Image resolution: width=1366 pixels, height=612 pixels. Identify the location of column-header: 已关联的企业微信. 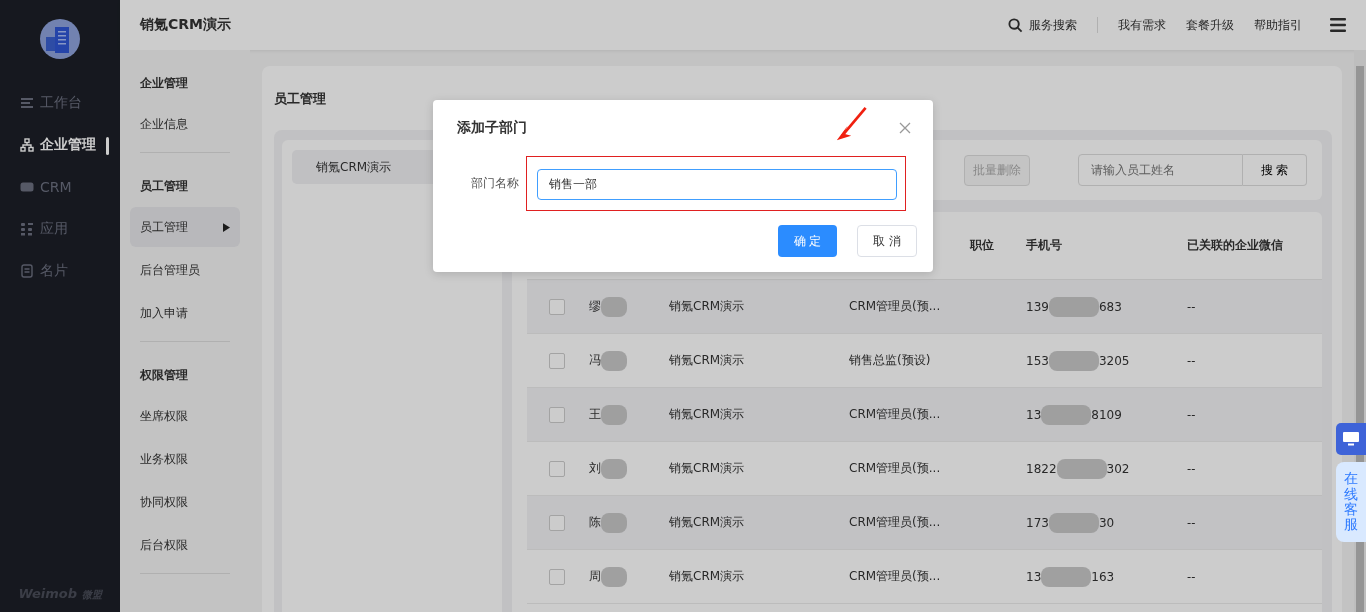
(1235, 245).